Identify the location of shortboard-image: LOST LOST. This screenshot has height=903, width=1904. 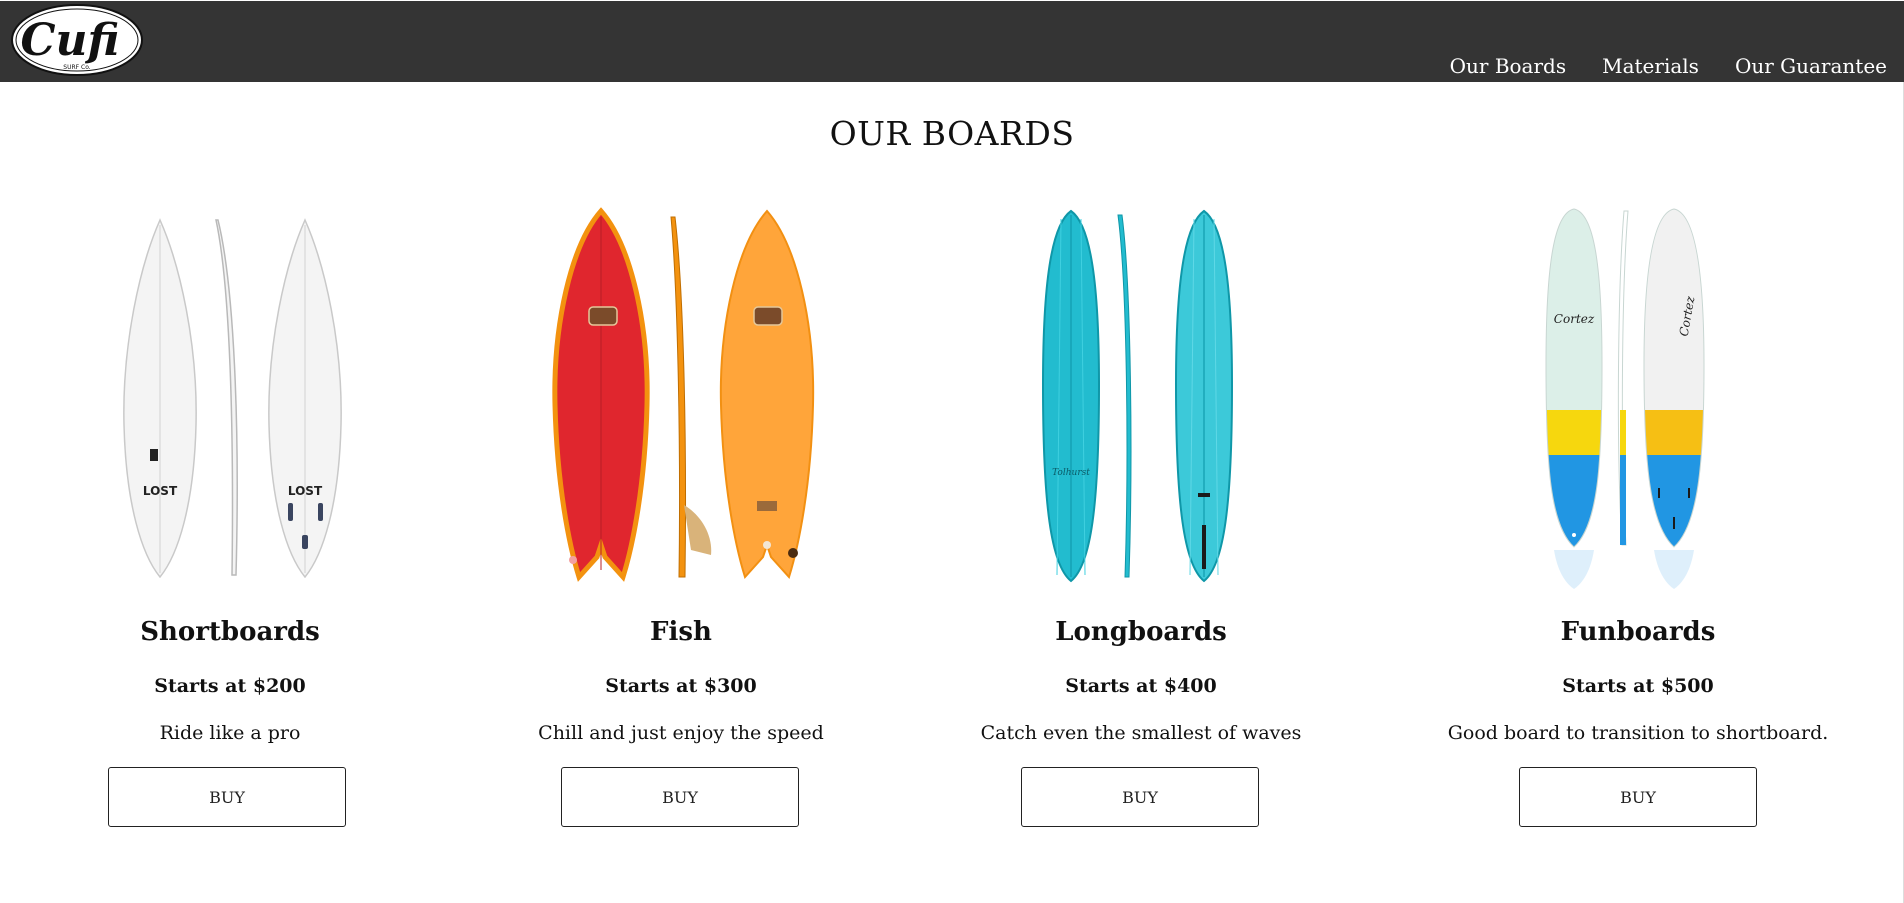
(232, 398).